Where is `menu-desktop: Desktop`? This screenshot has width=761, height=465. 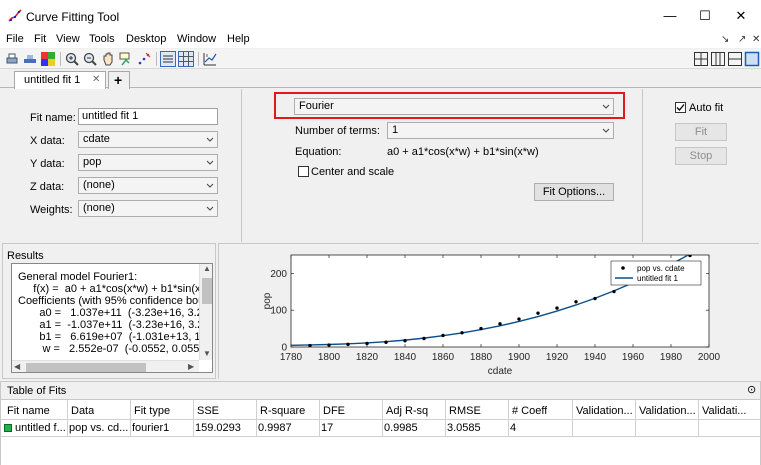
menu-desktop: Desktop is located at coordinates (146, 39).